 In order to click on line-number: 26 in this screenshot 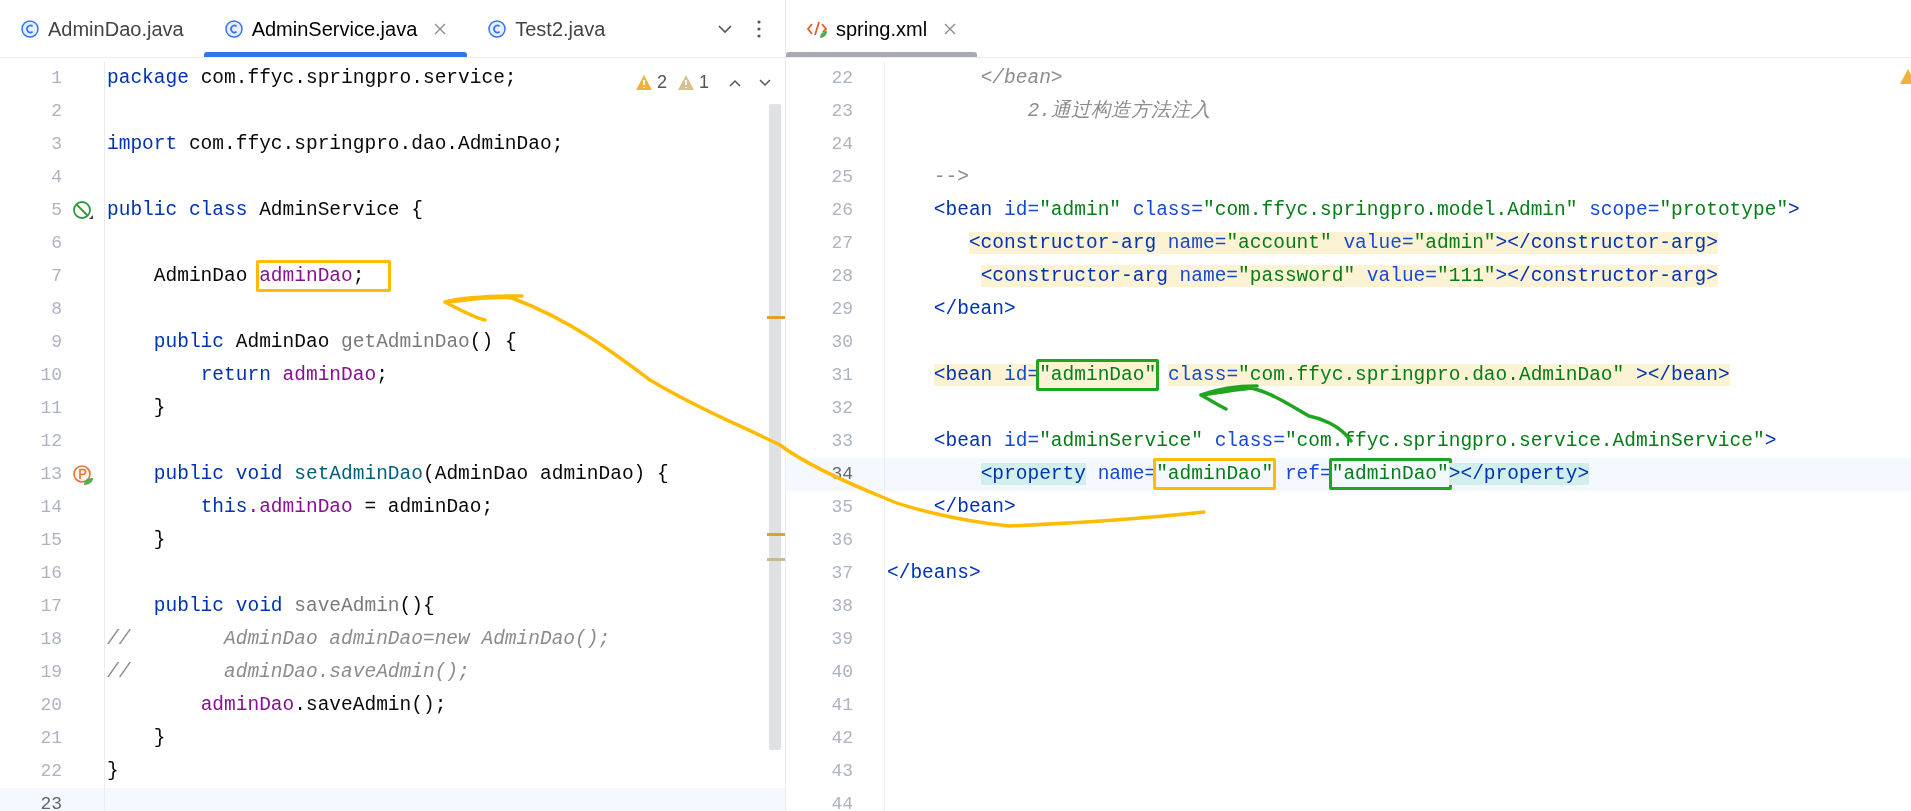, I will do `click(841, 210)`.